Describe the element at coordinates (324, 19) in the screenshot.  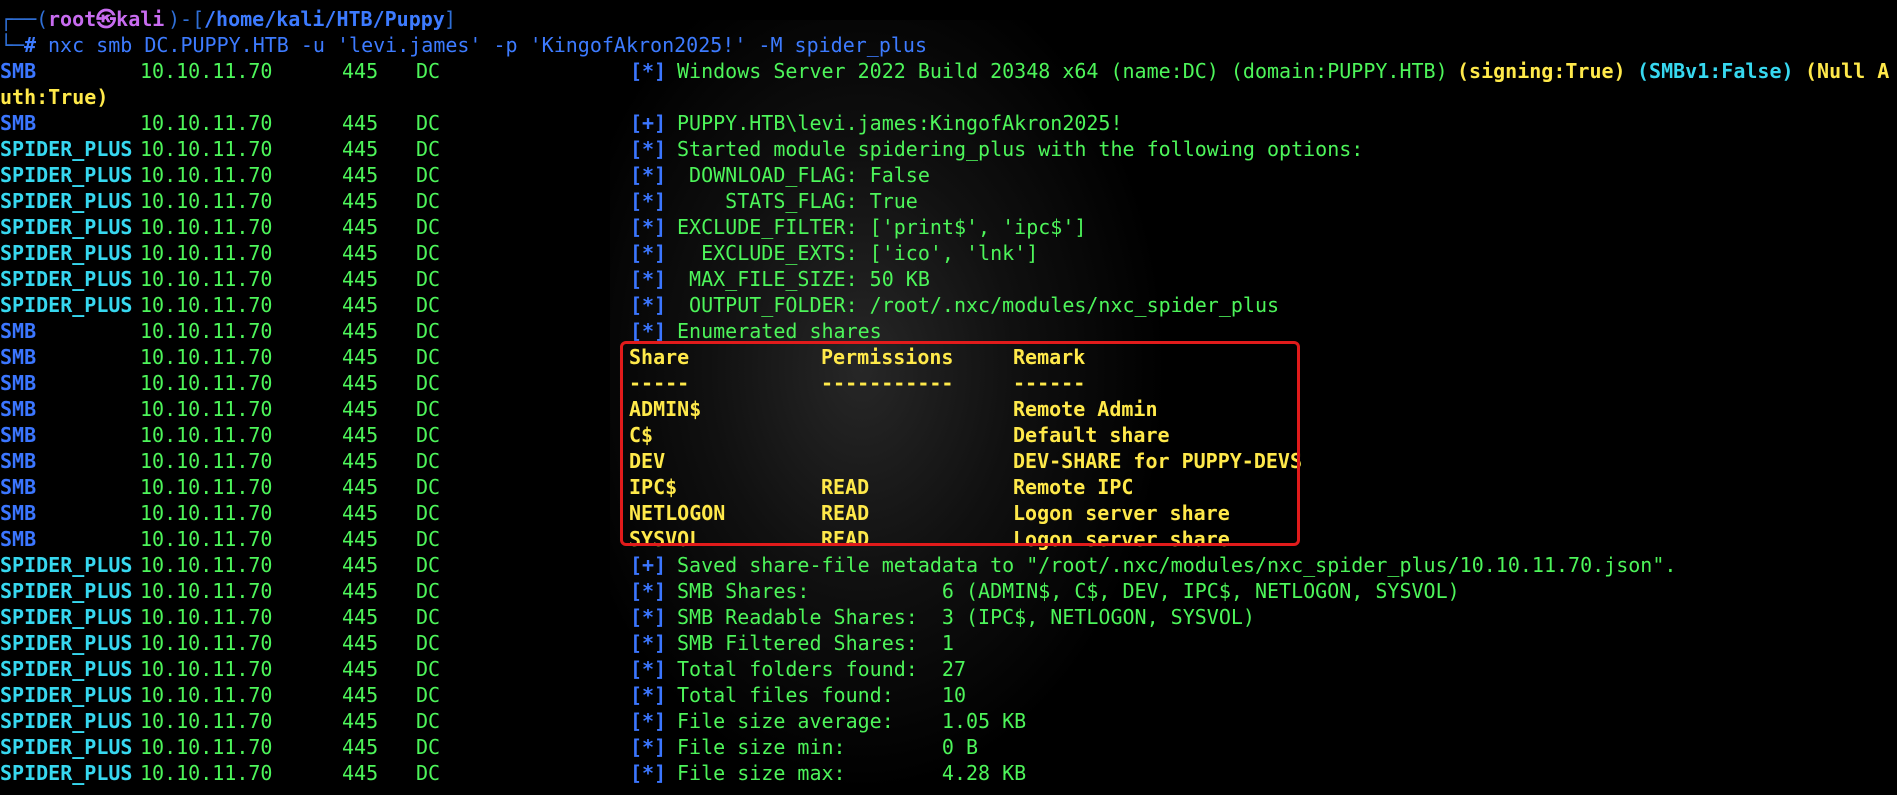
I see `prompt-path: /home/kali/HTB/Puppy` at that location.